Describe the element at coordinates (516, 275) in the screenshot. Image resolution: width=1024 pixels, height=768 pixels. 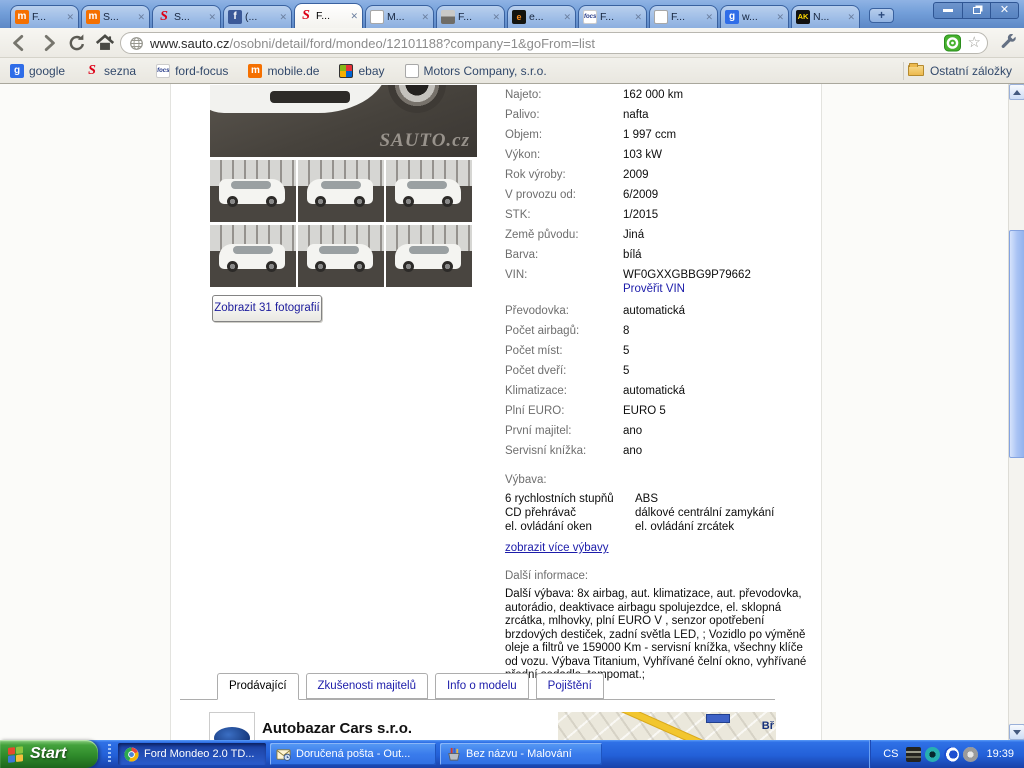
I see `spec-label: VIN:` at that location.